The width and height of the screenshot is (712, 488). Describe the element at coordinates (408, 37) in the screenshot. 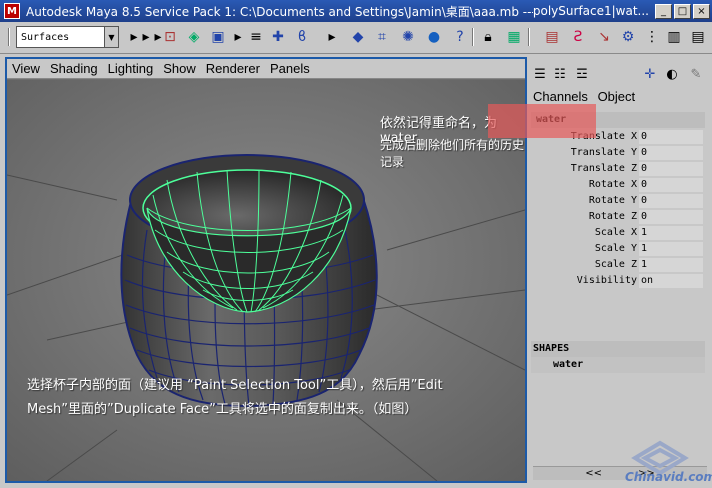

I see `make-live-icon: ✺` at that location.